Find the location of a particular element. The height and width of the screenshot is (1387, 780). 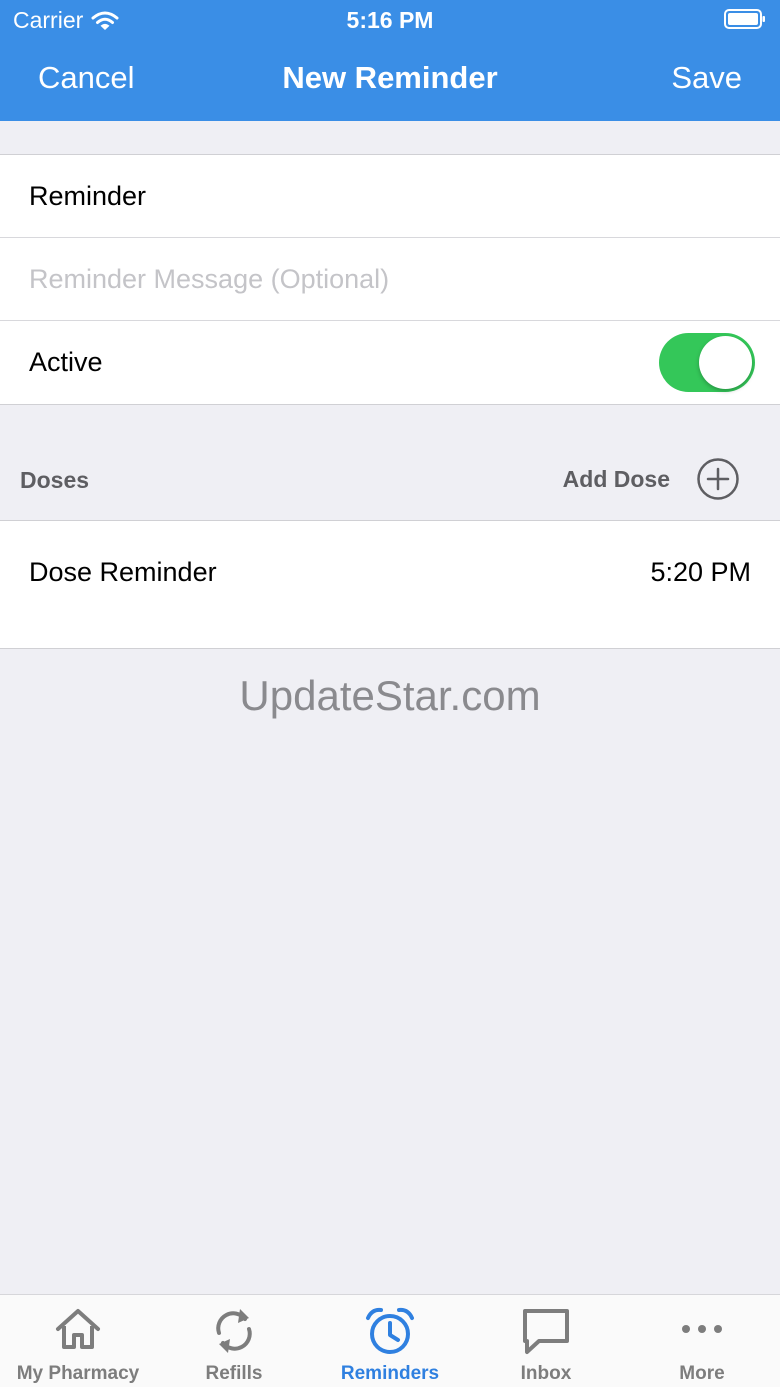

reminder-message-row is located at coordinates (390, 279).